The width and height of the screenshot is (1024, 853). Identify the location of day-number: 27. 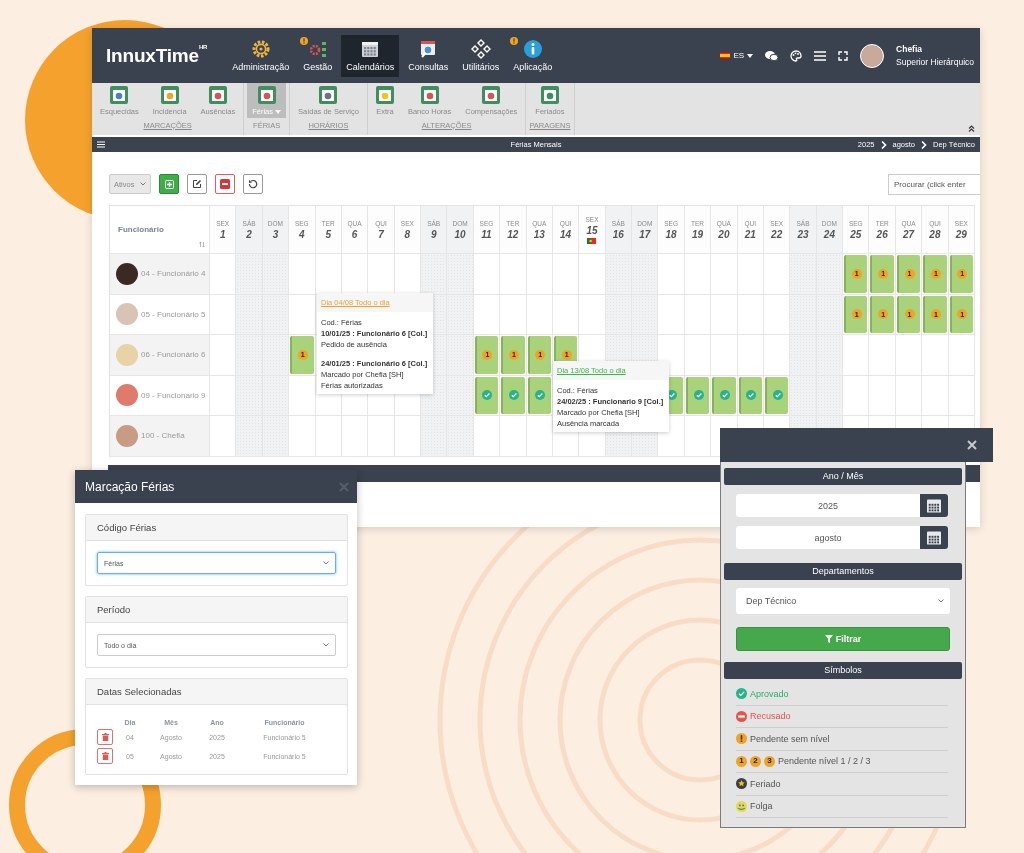
(909, 234).